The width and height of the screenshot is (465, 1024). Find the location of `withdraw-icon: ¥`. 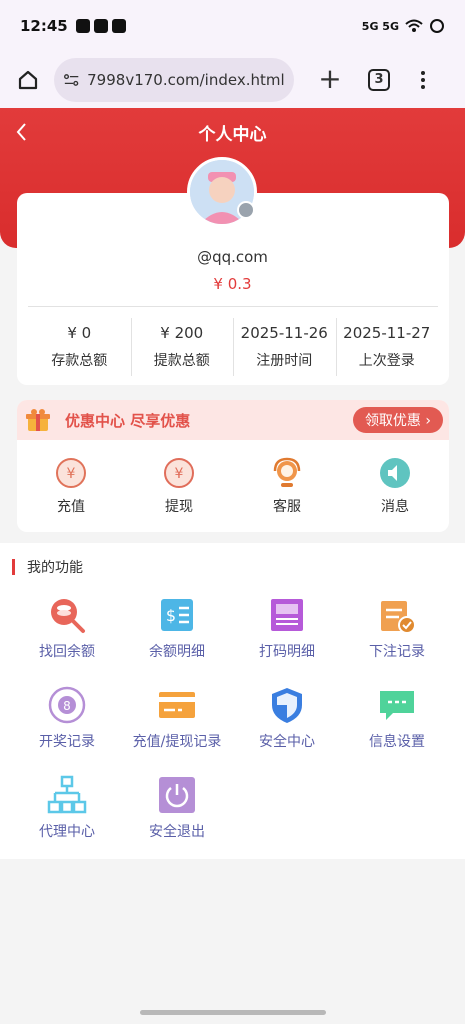

withdraw-icon: ¥ is located at coordinates (179, 473).